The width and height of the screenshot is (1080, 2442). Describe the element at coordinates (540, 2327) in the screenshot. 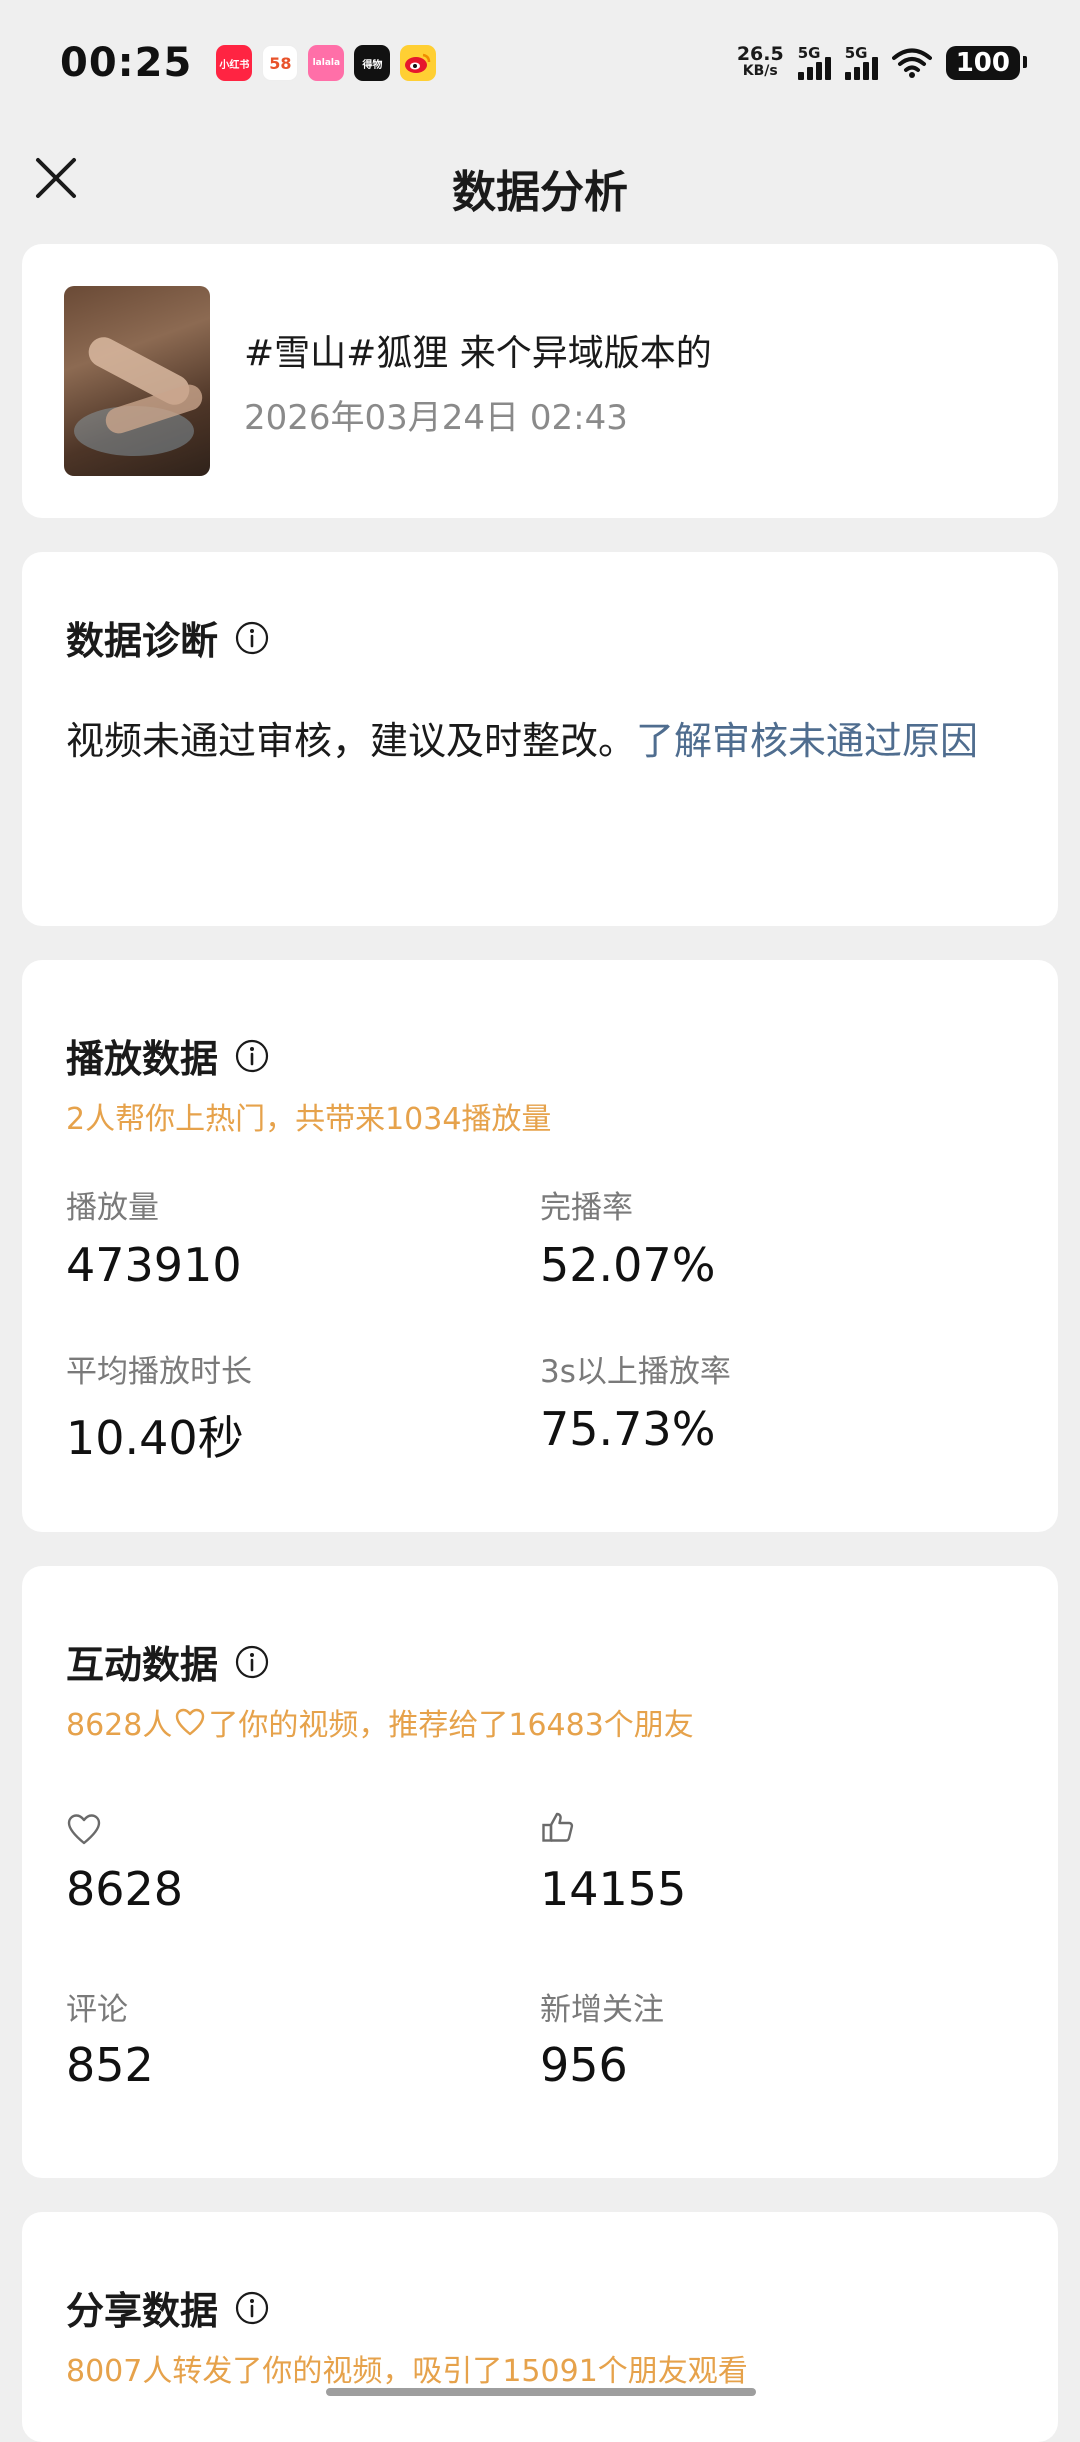

I see `share-data-card: 分享数据 8007人转发了你的视频，吸引了15091个朋友观看` at that location.